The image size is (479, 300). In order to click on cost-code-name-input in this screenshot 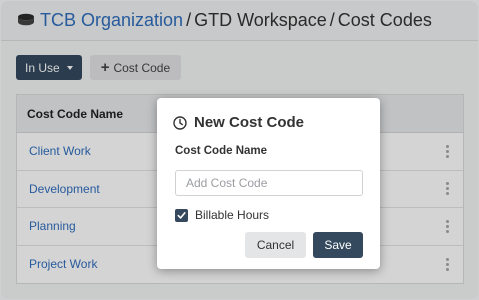, I will do `click(269, 183)`.